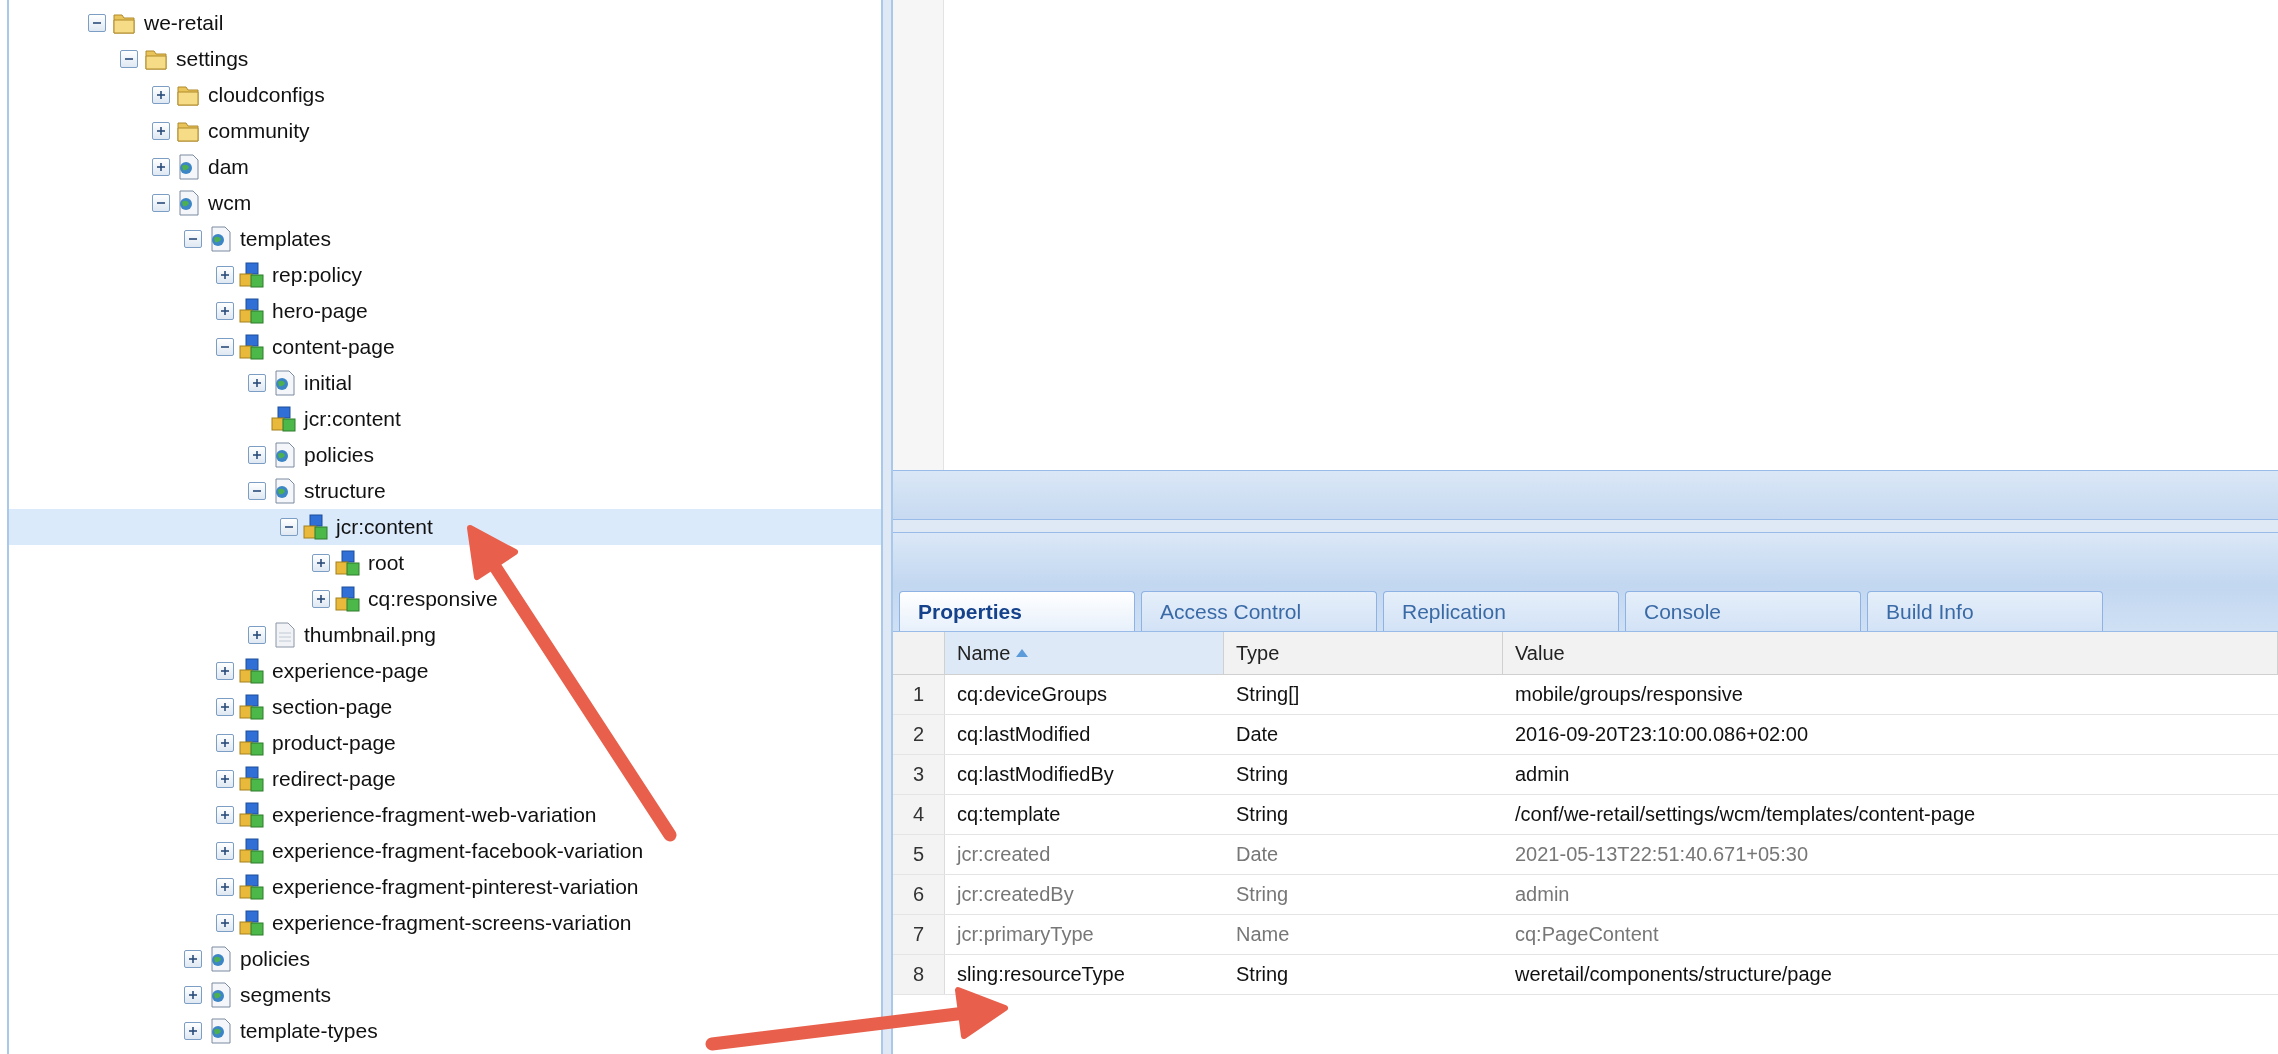  What do you see at coordinates (259, 131) in the screenshot?
I see `tree-item: community` at bounding box center [259, 131].